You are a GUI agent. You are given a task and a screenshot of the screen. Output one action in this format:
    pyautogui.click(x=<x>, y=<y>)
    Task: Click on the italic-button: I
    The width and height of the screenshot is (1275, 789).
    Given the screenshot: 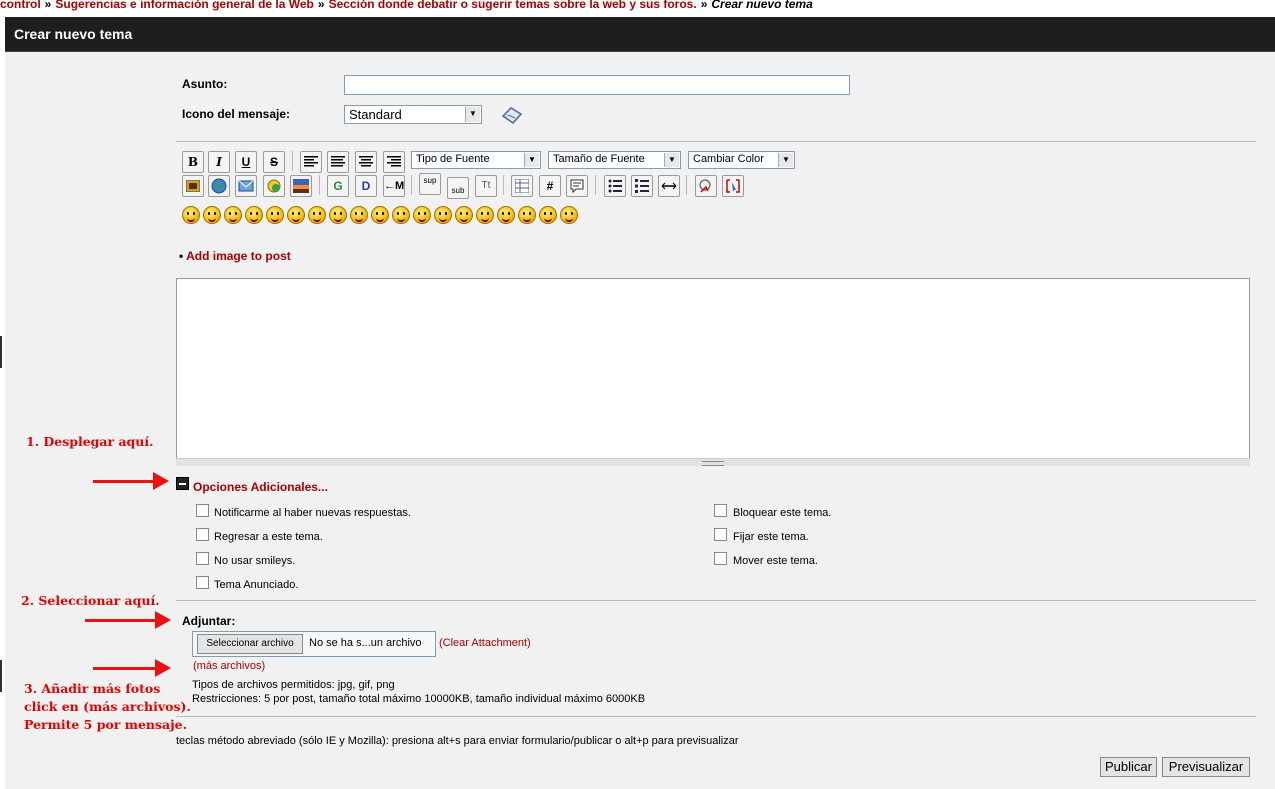 What is the action you would take?
    pyautogui.click(x=219, y=162)
    